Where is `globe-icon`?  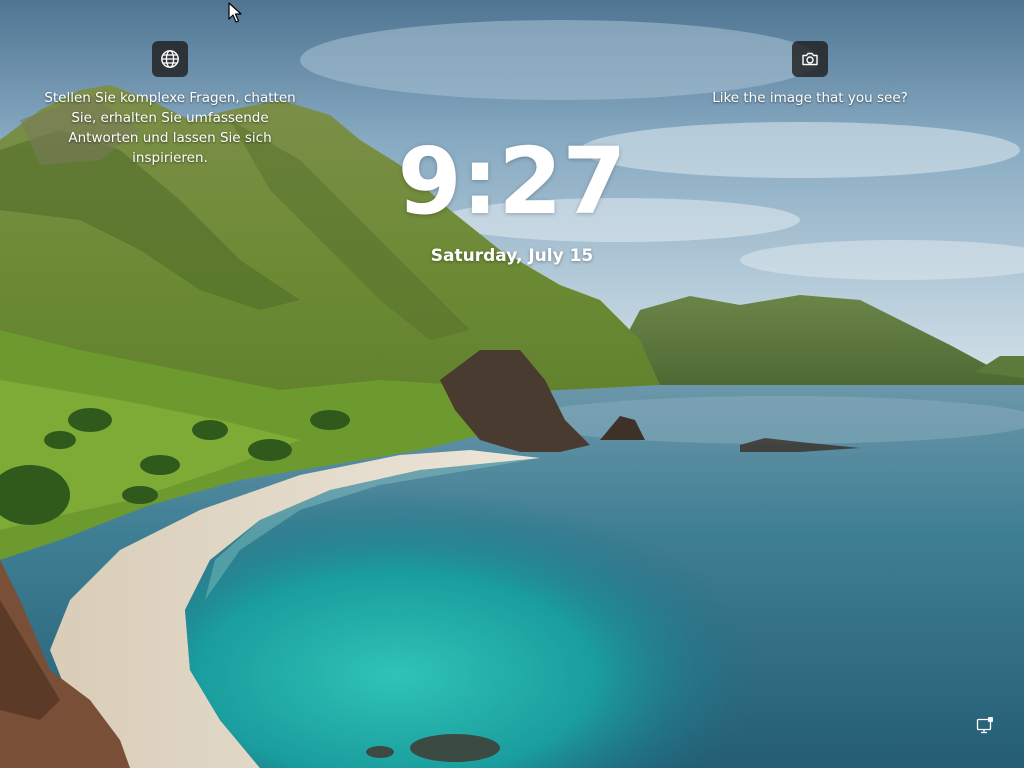
globe-icon is located at coordinates (170, 59).